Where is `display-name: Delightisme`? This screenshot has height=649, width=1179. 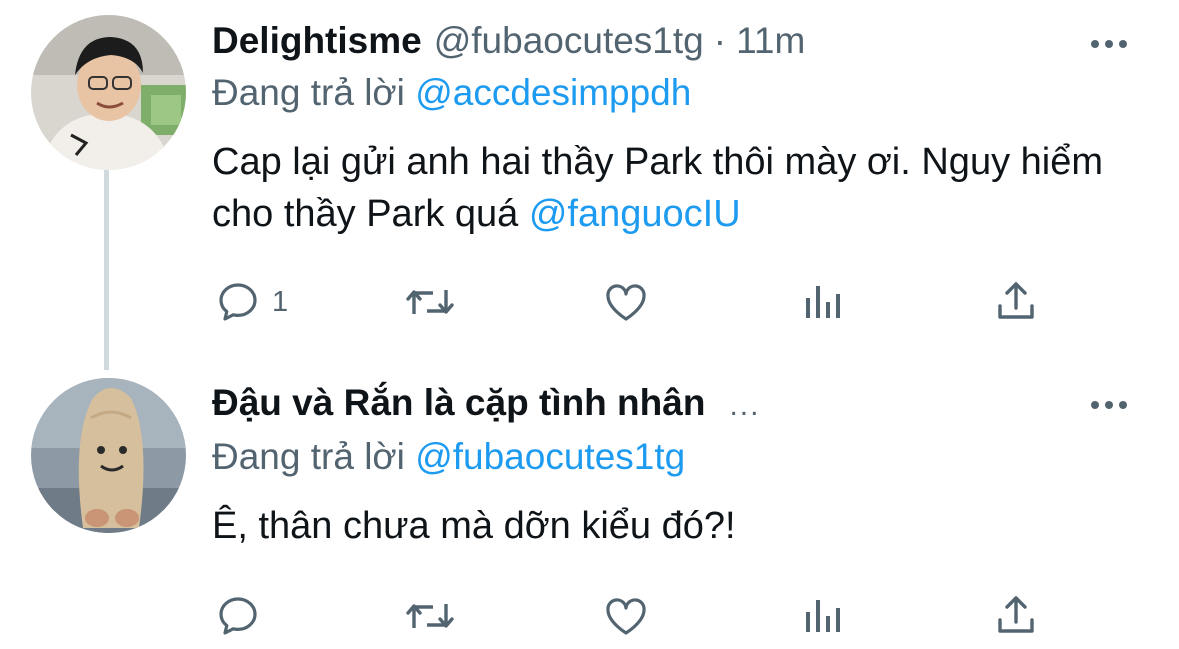
display-name: Delightisme is located at coordinates (317, 41).